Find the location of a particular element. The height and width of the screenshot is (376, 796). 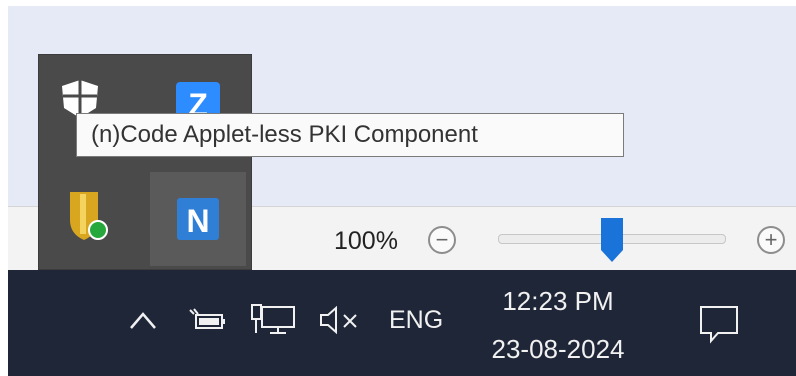

notification-icon is located at coordinates (719, 324).